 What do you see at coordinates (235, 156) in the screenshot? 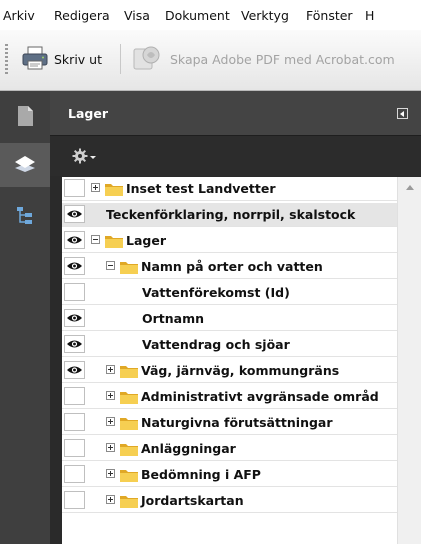
I see `layers-options-bar` at bounding box center [235, 156].